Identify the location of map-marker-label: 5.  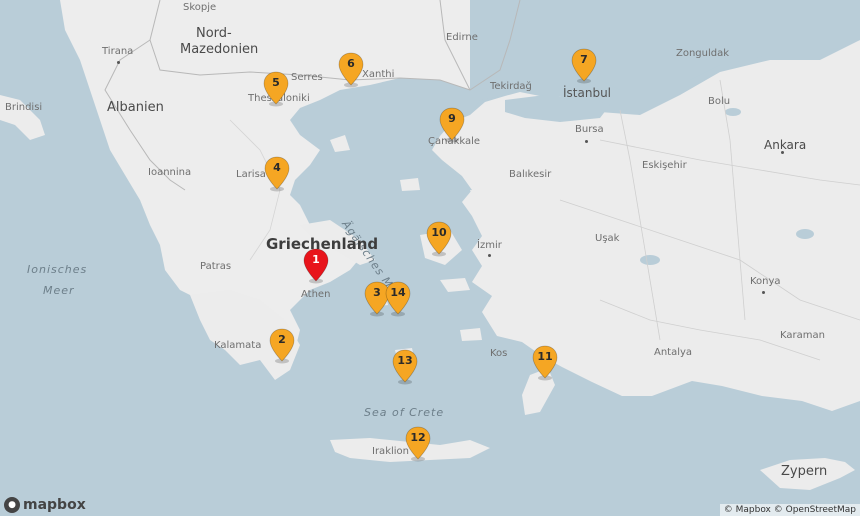
(276, 82).